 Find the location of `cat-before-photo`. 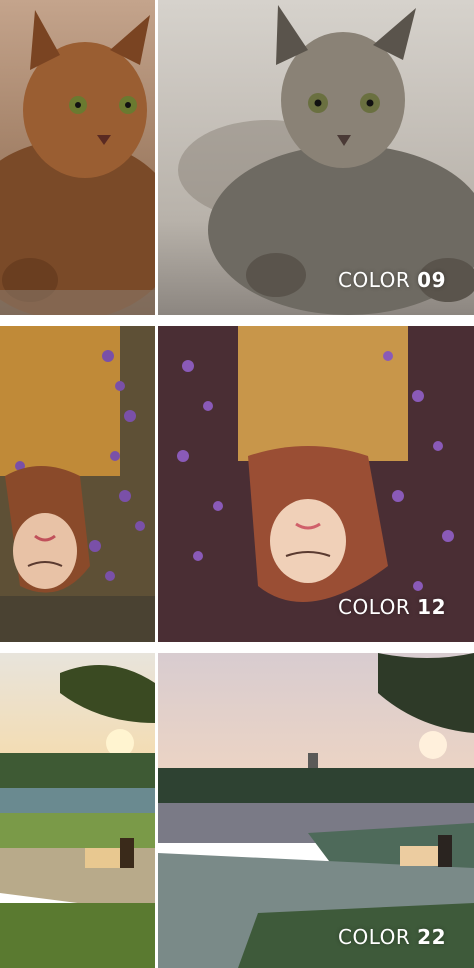

cat-before-photo is located at coordinates (77, 157).